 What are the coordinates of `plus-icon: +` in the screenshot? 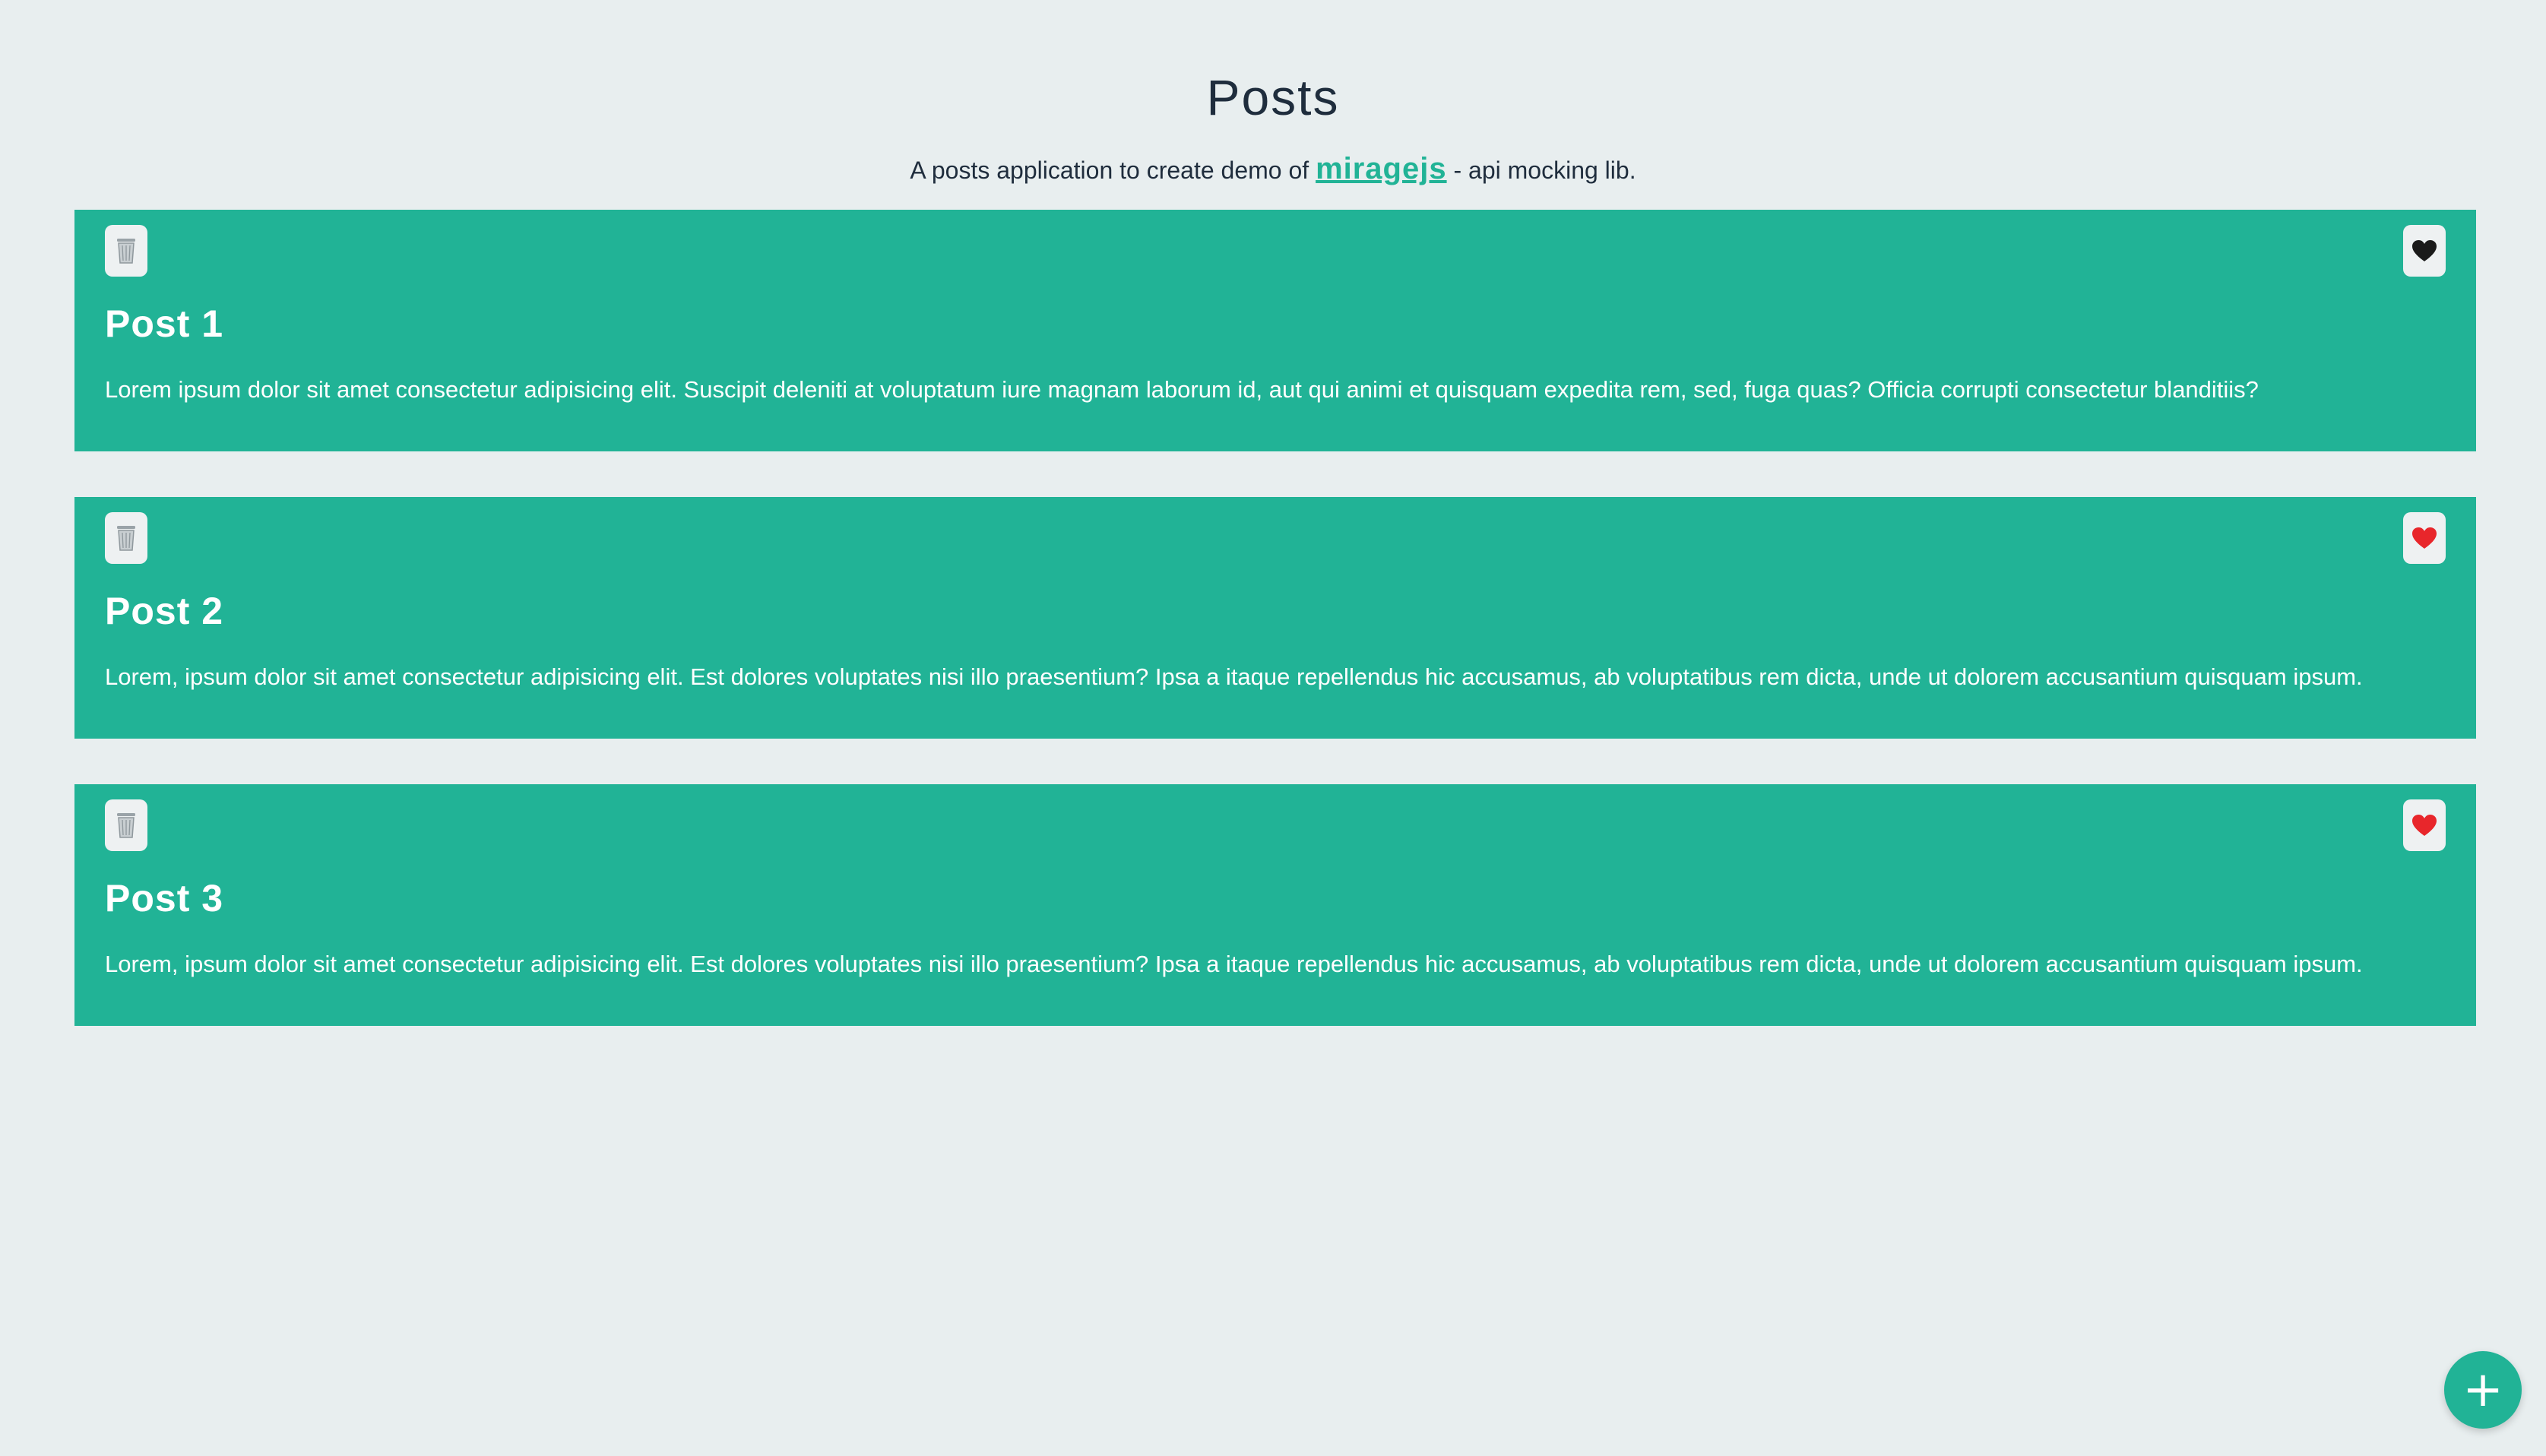 It's located at (2483, 1390).